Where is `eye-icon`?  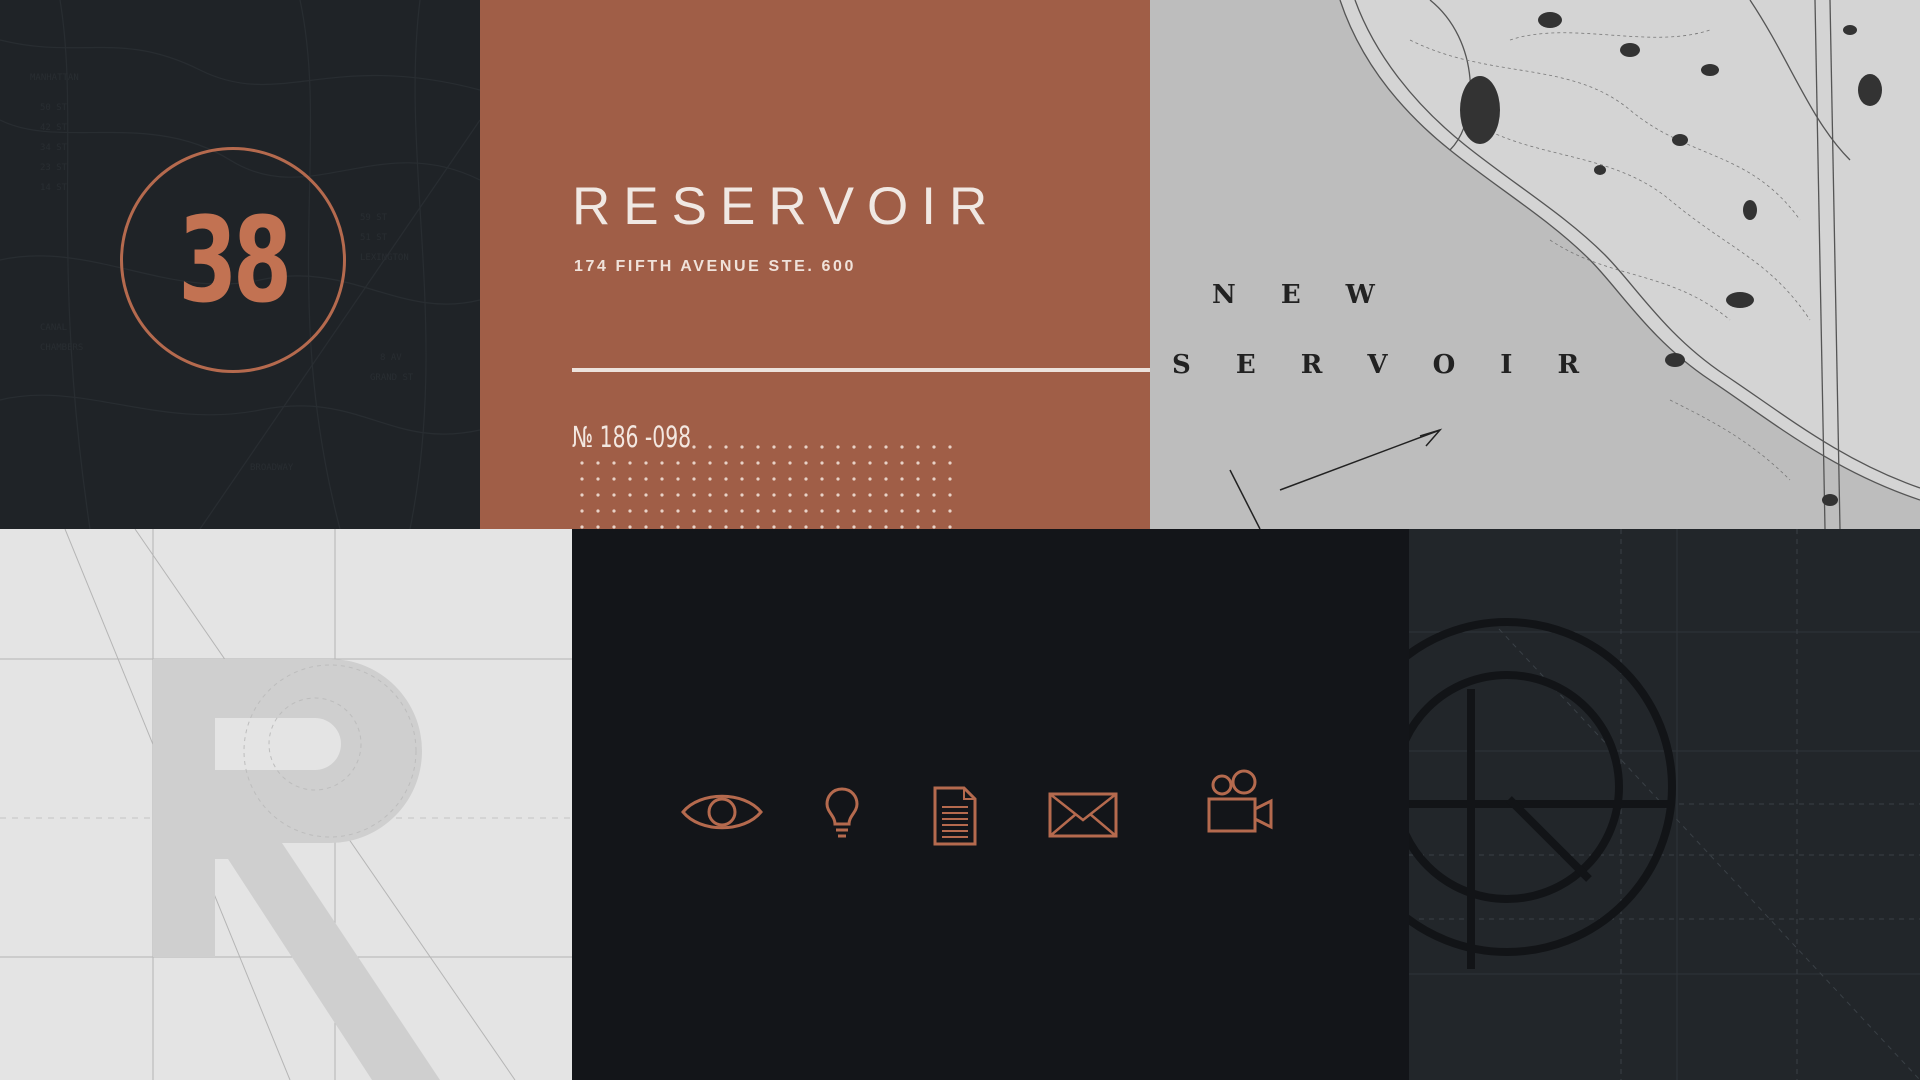 eye-icon is located at coordinates (722, 812).